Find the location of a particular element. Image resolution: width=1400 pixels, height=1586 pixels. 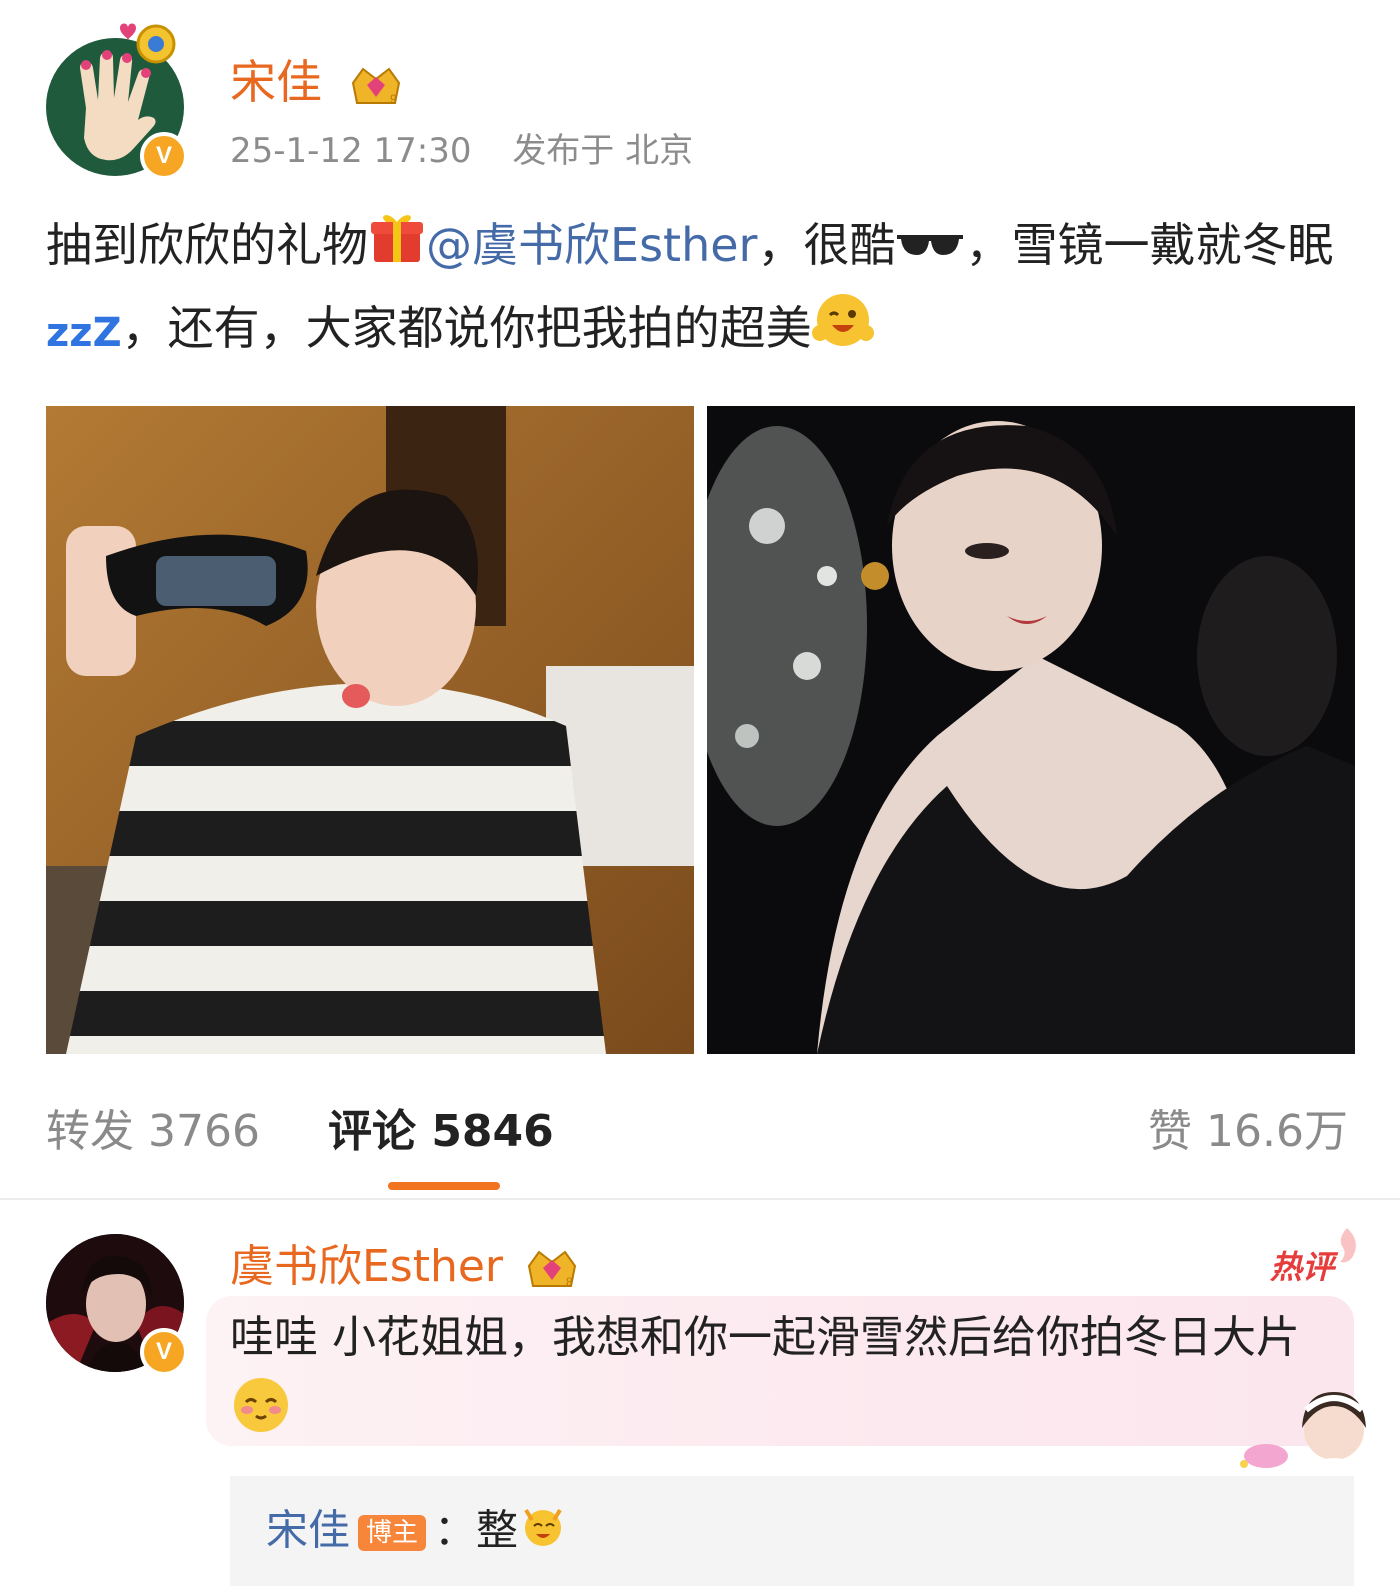

gift-icon is located at coordinates (397, 248).